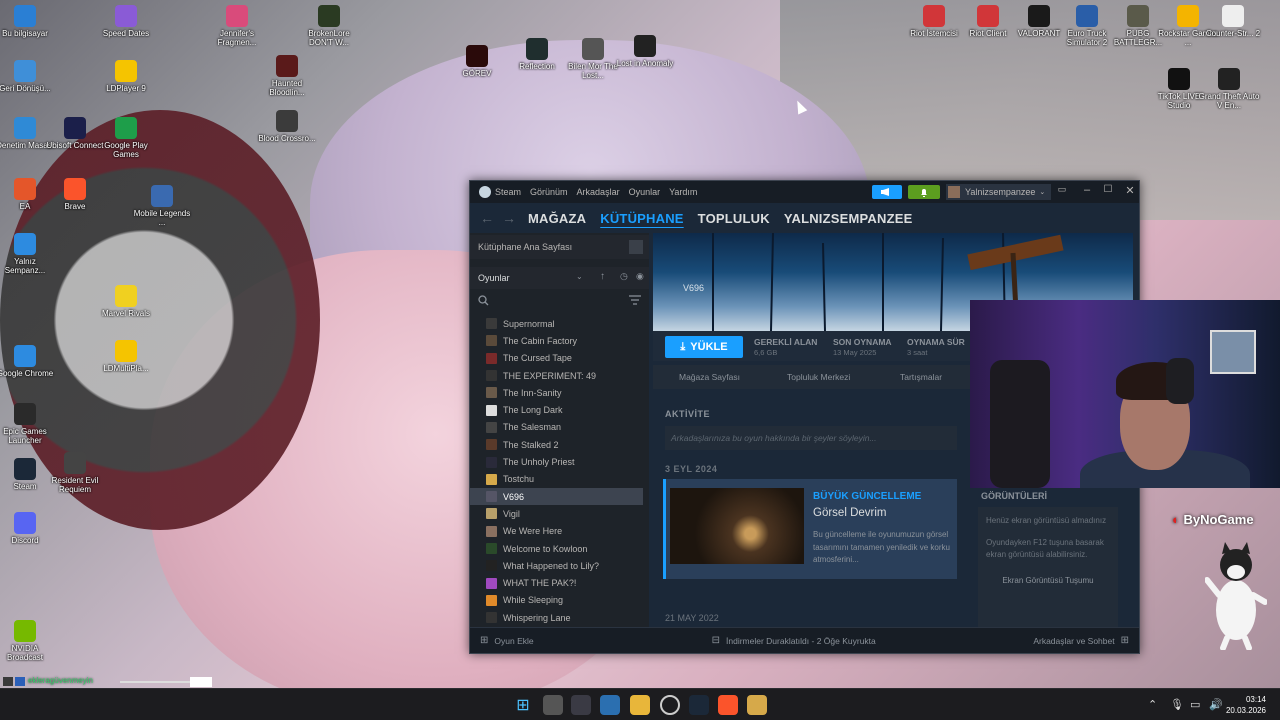  What do you see at coordinates (553, 705) in the screenshot?
I see `task-view-icon` at bounding box center [553, 705].